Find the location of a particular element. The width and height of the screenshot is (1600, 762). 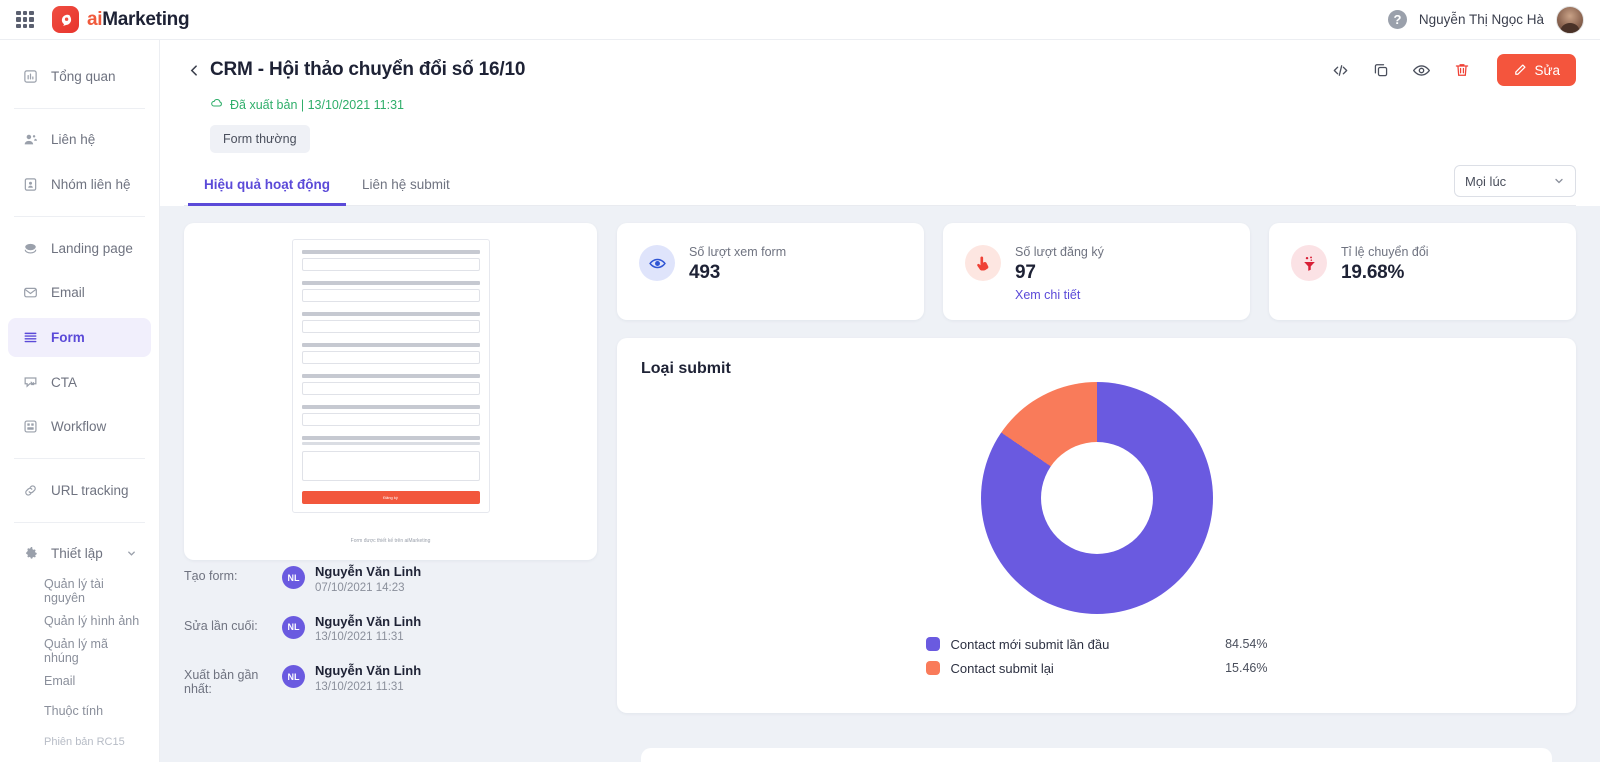

grid-apps-icon is located at coordinates (25, 19).